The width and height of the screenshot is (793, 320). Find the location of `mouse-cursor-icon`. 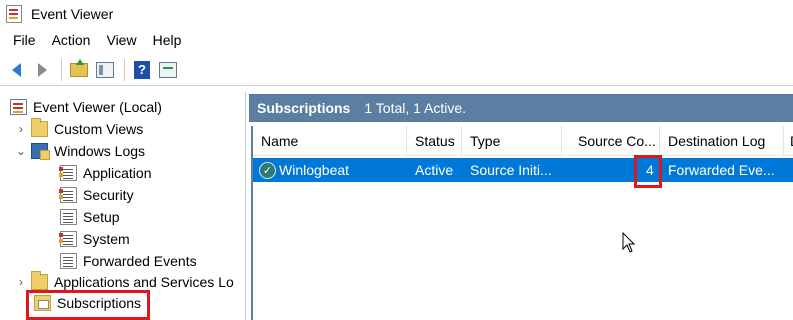

mouse-cursor-icon is located at coordinates (629, 242).